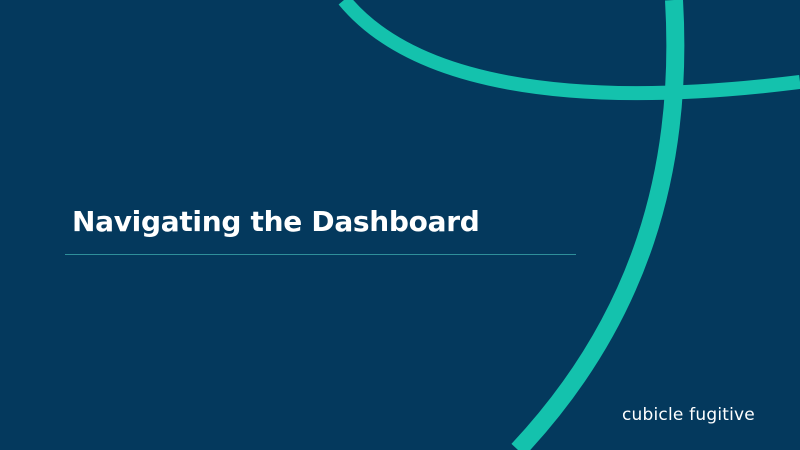  What do you see at coordinates (276, 221) in the screenshot?
I see `slide-title: Navigating the Dashboard` at bounding box center [276, 221].